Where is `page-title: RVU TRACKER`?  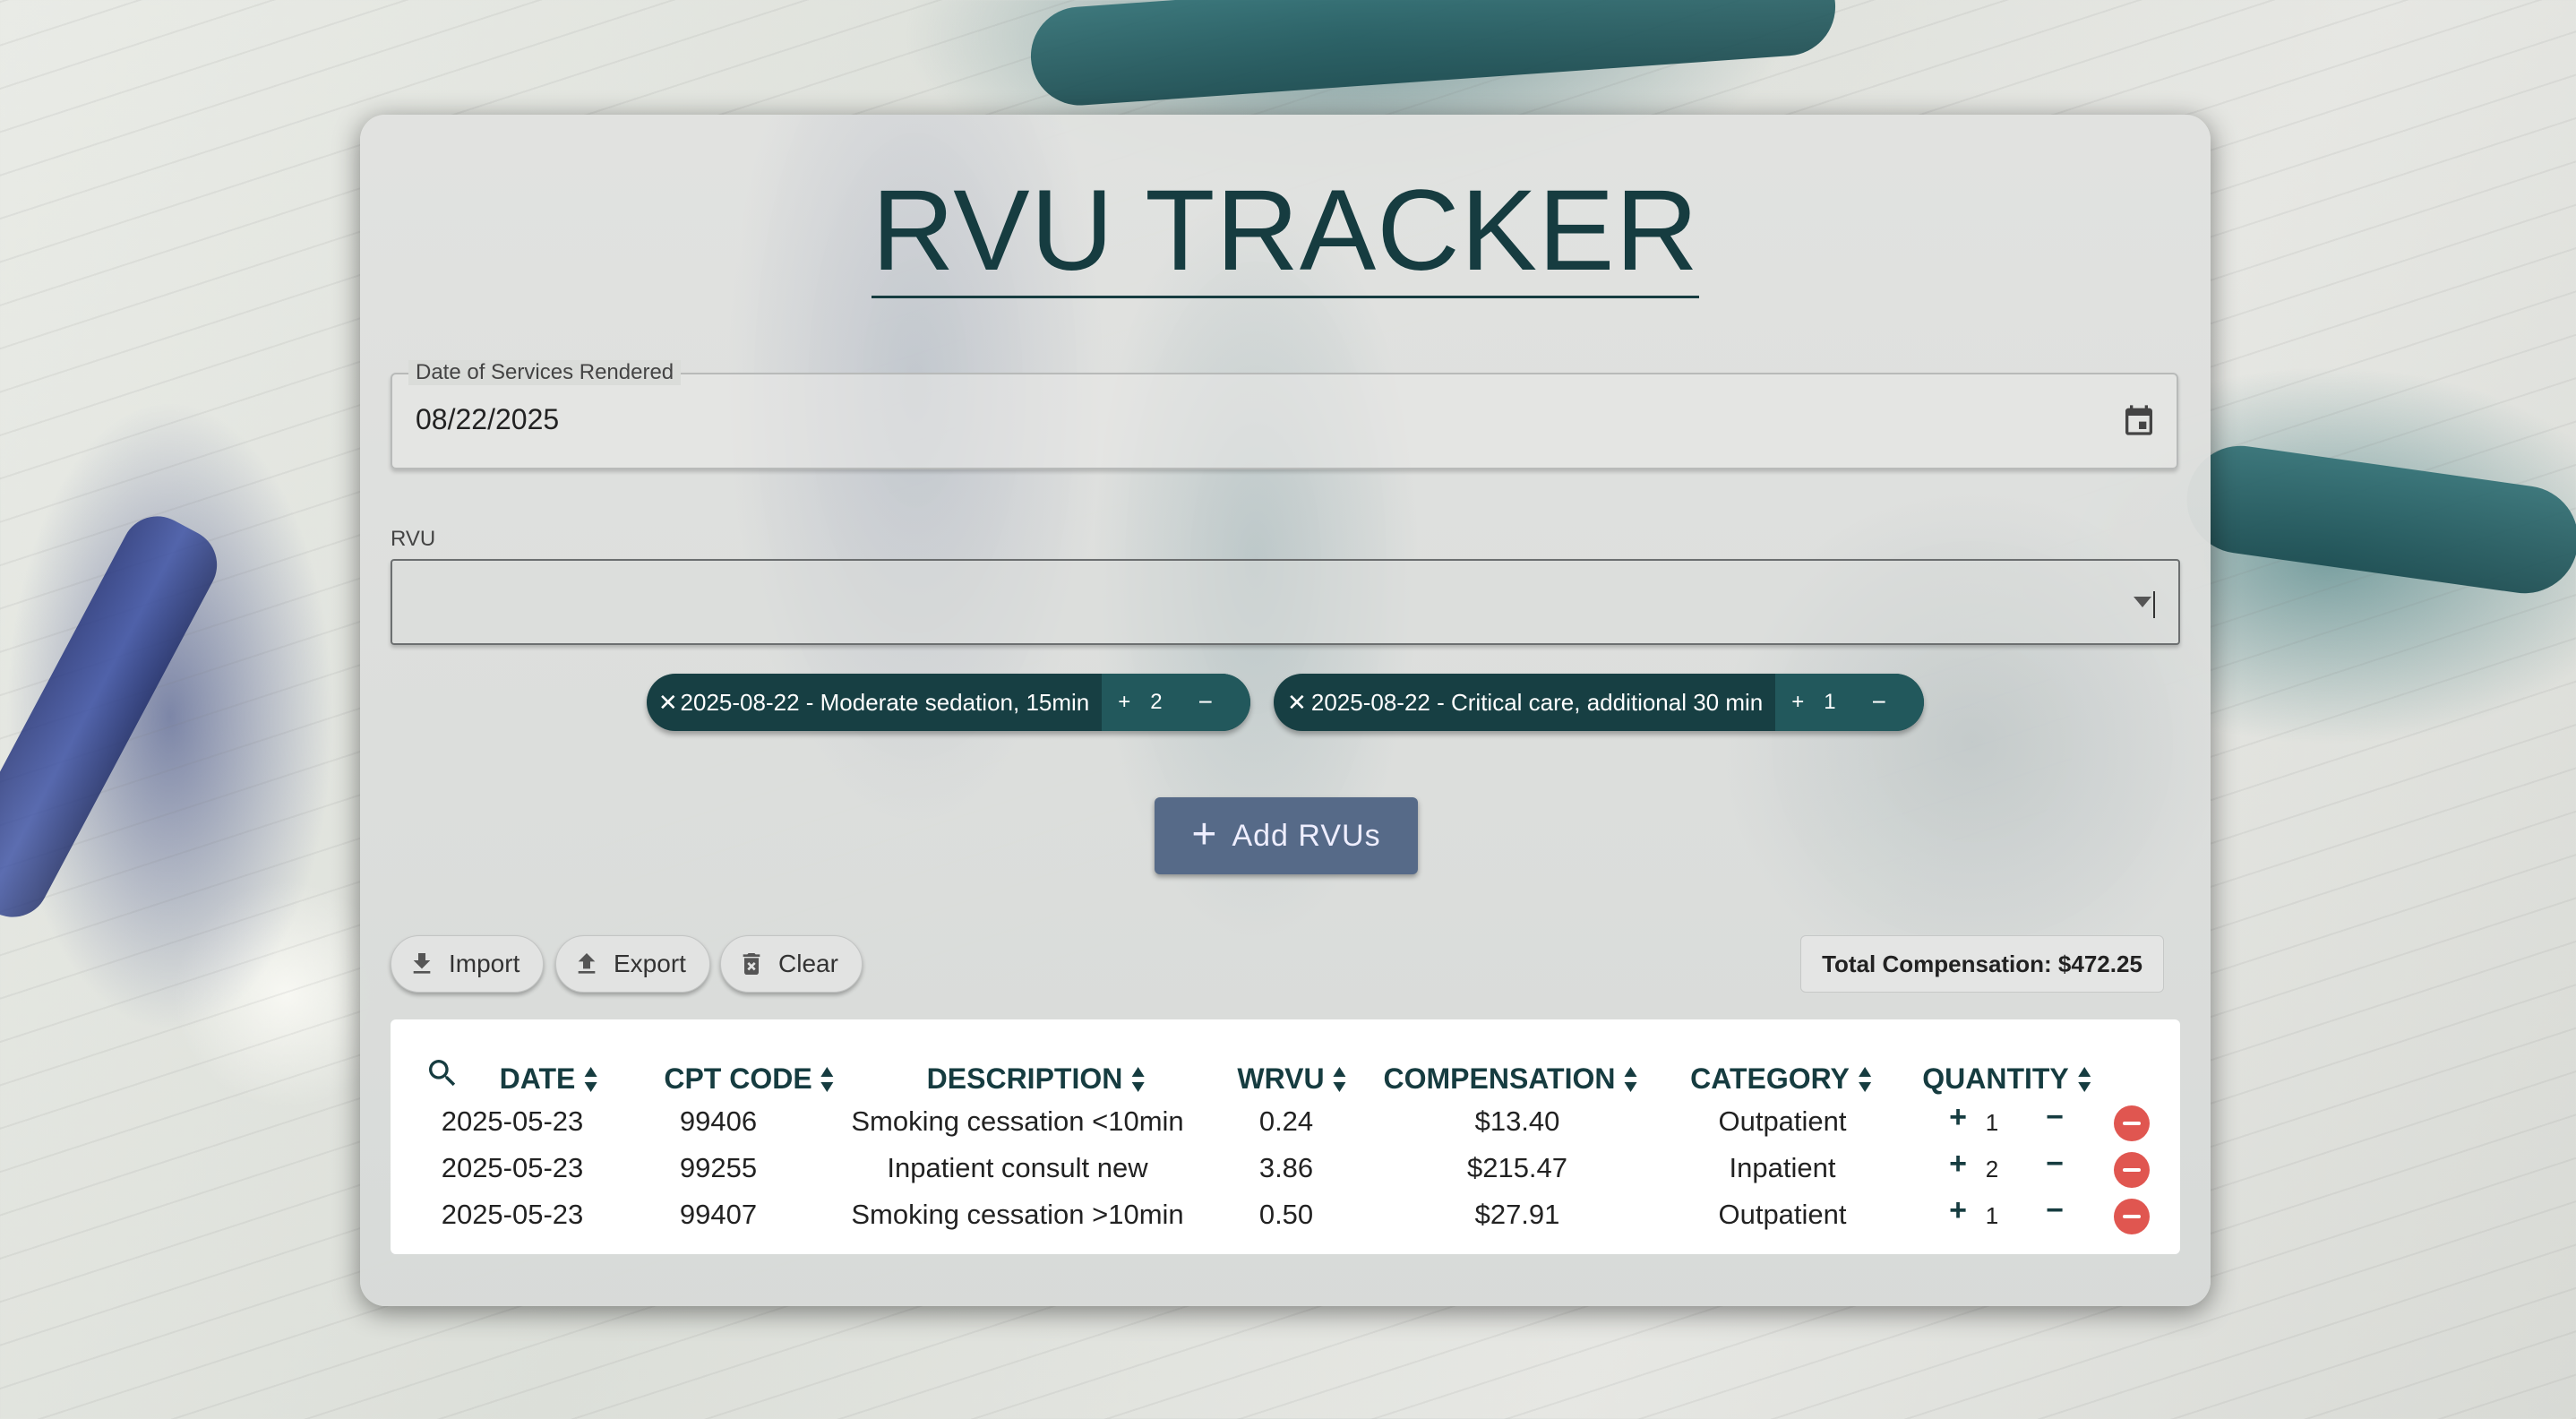
page-title: RVU TRACKER is located at coordinates (1285, 233).